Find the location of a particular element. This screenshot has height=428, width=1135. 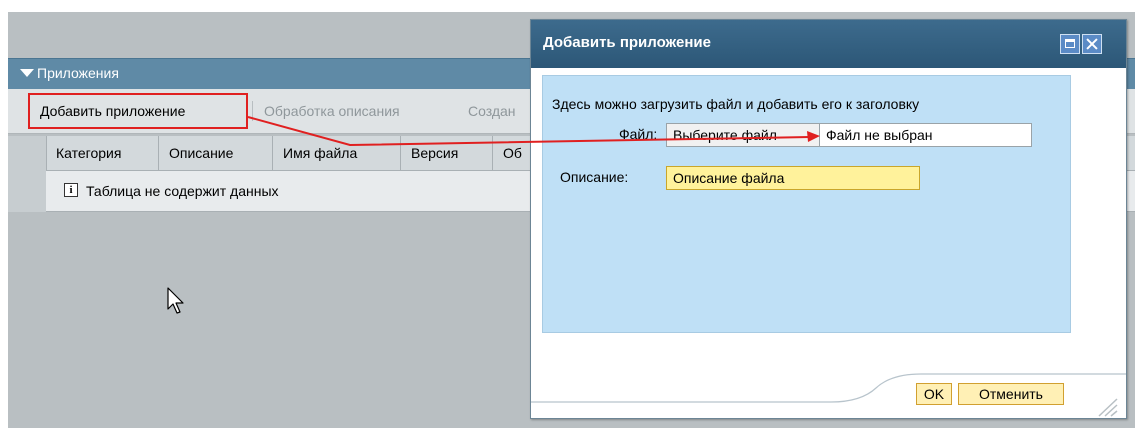

section-title-label: Приложения is located at coordinates (78, 73).